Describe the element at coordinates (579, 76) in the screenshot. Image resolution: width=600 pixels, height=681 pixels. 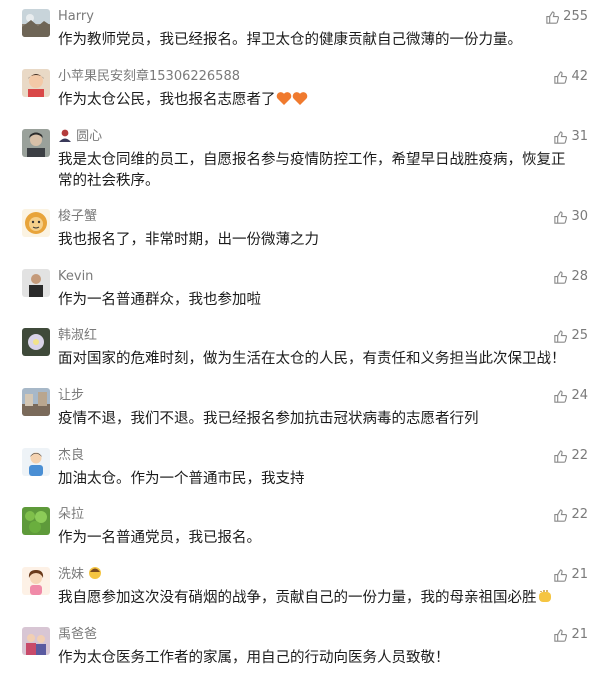
I see `like-count: 42` at that location.